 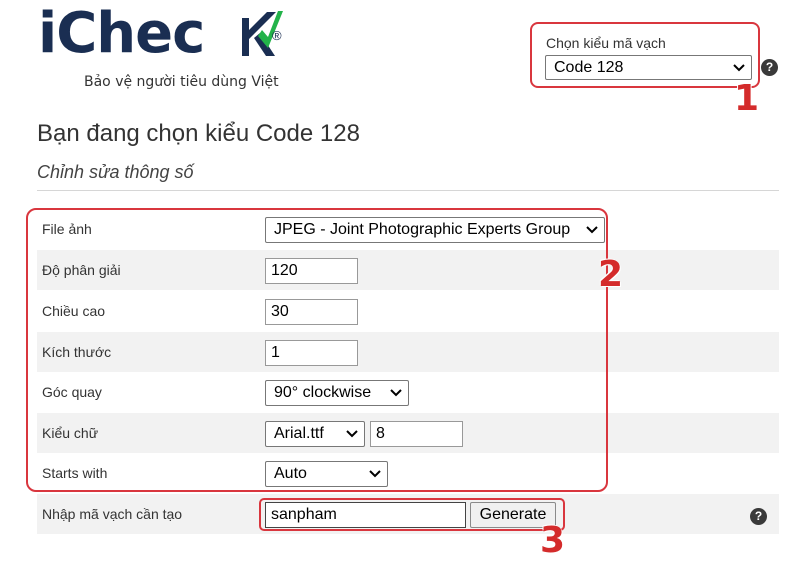 I want to click on icheck-logo: iChec ® Bảo vệ người tiêu dùng Việt, so click(x=168, y=49).